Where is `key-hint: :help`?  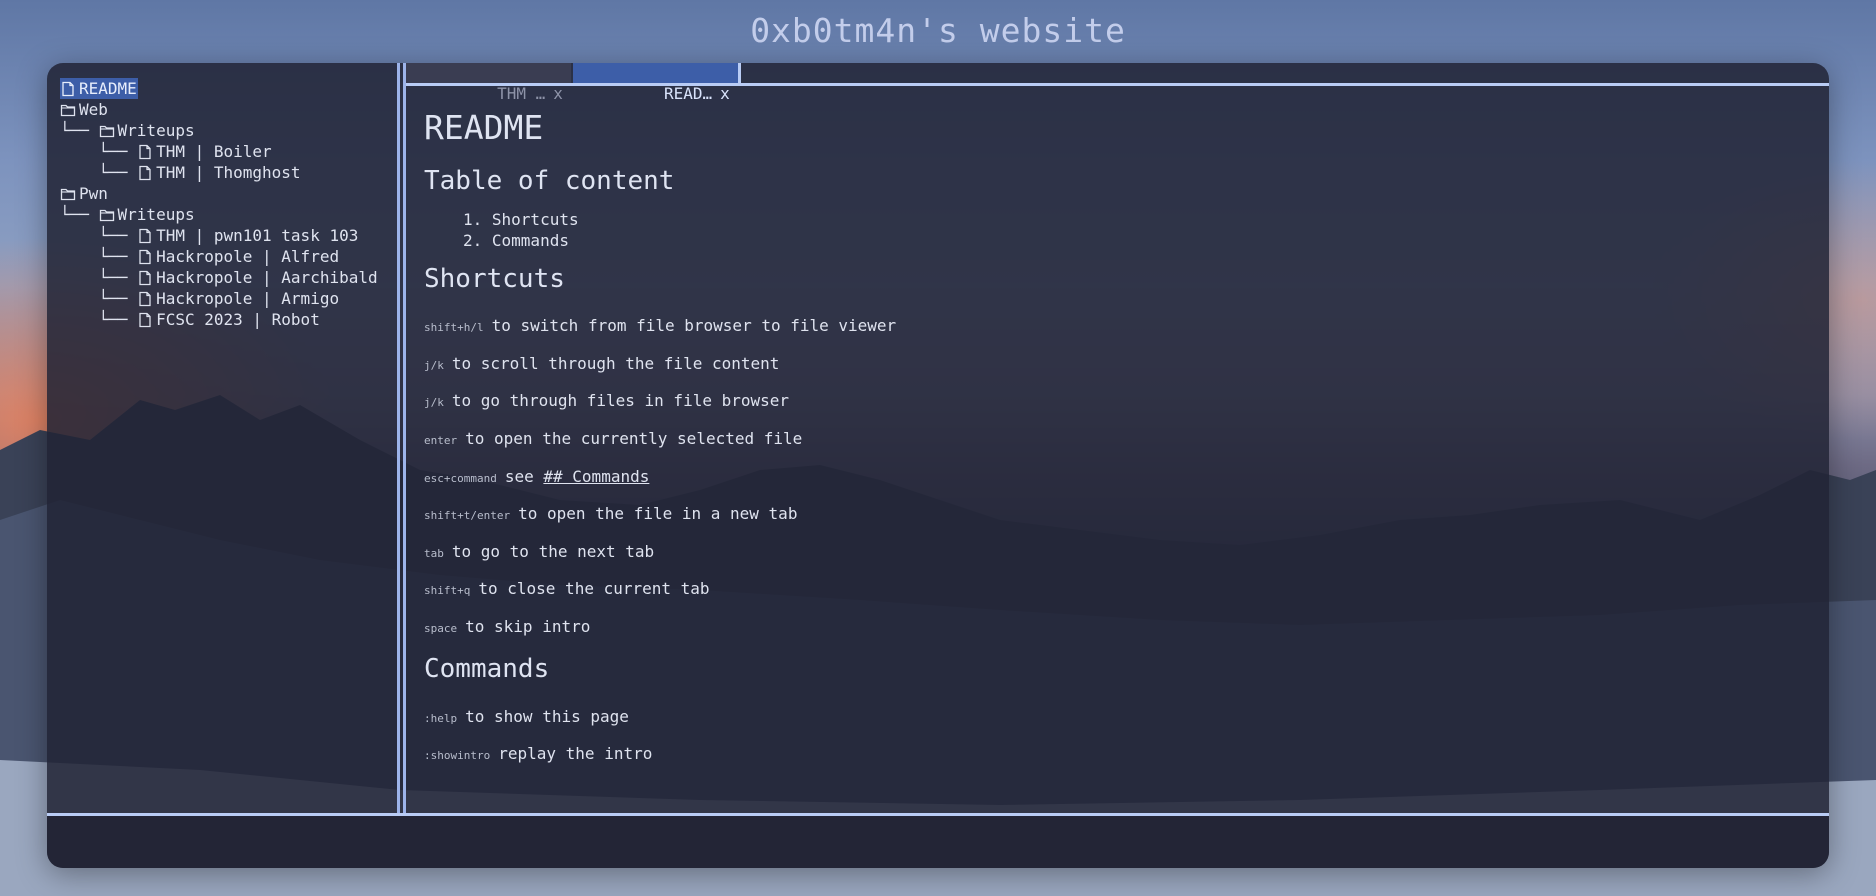 key-hint: :help is located at coordinates (441, 718).